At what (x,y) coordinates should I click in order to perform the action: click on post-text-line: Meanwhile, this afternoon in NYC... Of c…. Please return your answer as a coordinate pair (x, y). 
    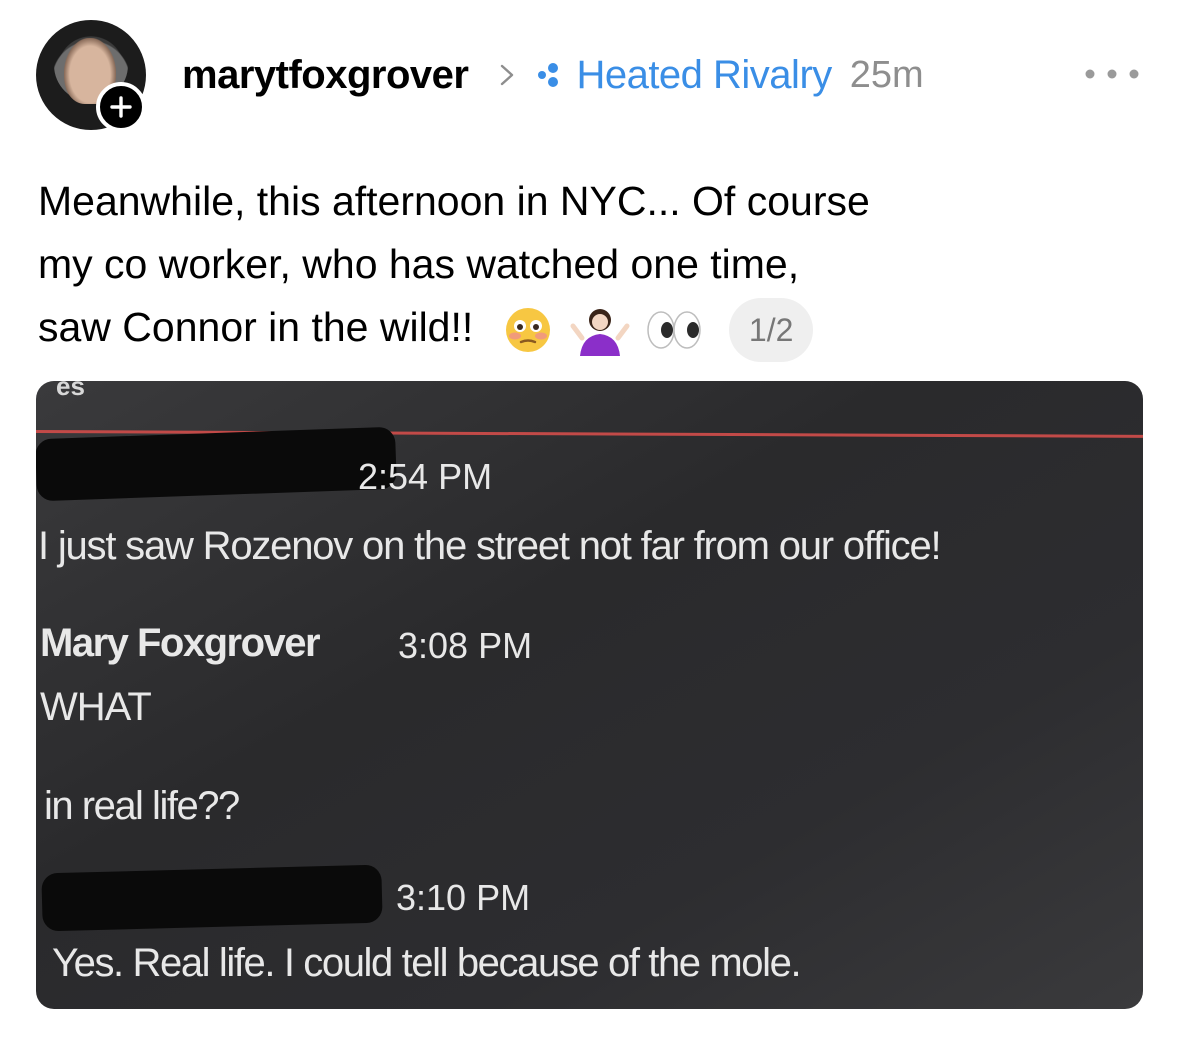
    Looking at the image, I should click on (454, 201).